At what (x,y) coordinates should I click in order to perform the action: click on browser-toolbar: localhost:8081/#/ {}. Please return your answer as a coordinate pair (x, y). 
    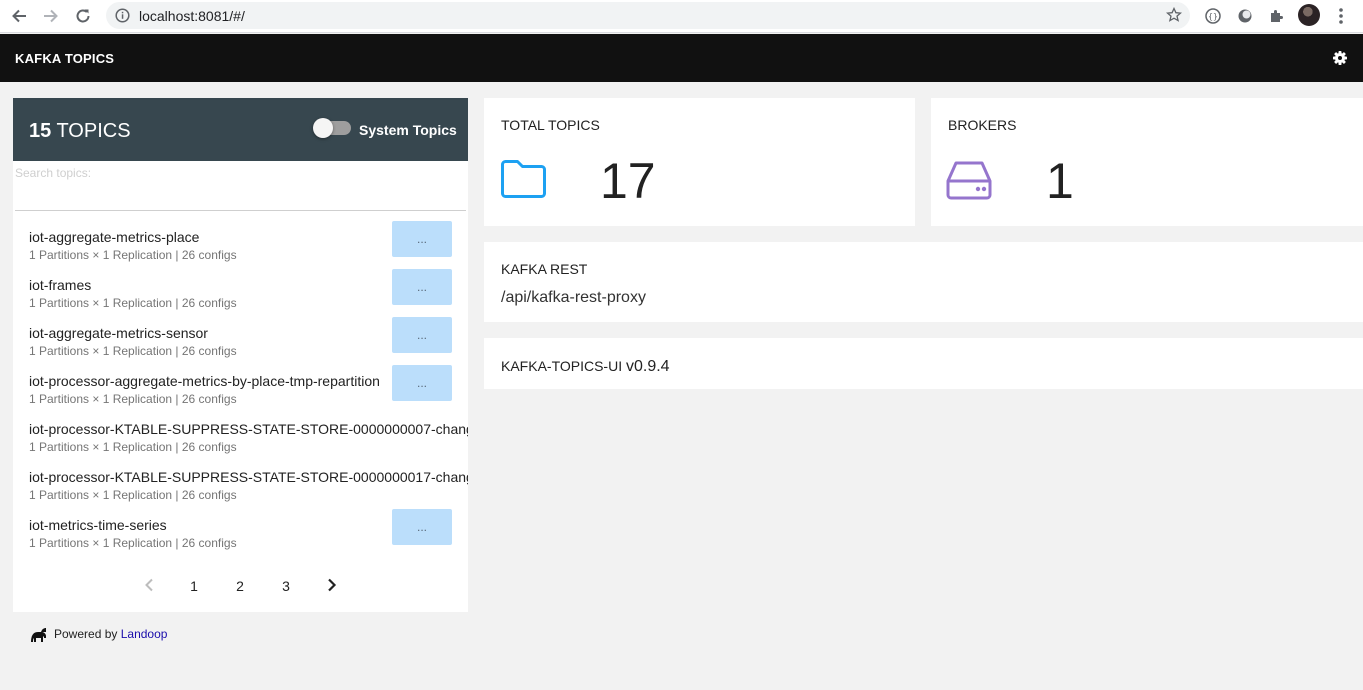
    Looking at the image, I should click on (681, 16).